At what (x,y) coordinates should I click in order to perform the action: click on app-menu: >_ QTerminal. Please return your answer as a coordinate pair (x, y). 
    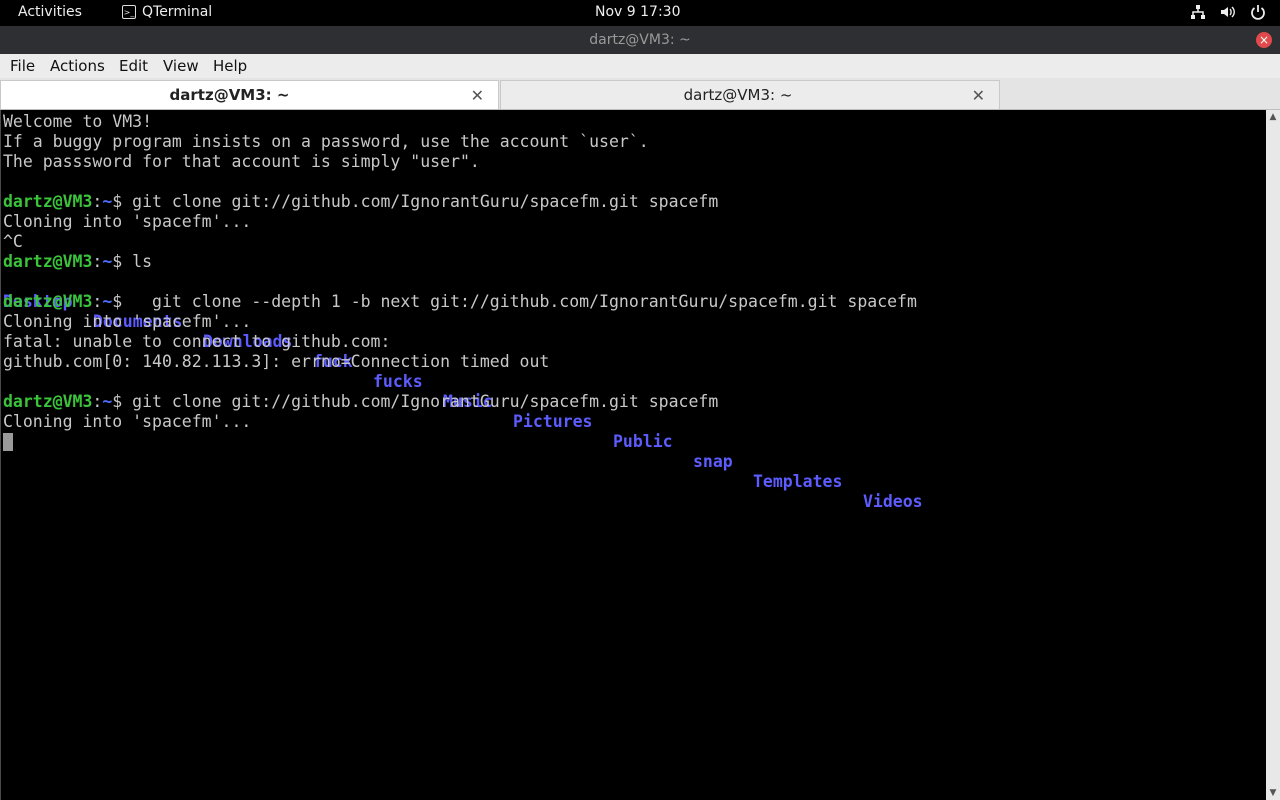
    Looking at the image, I should click on (167, 12).